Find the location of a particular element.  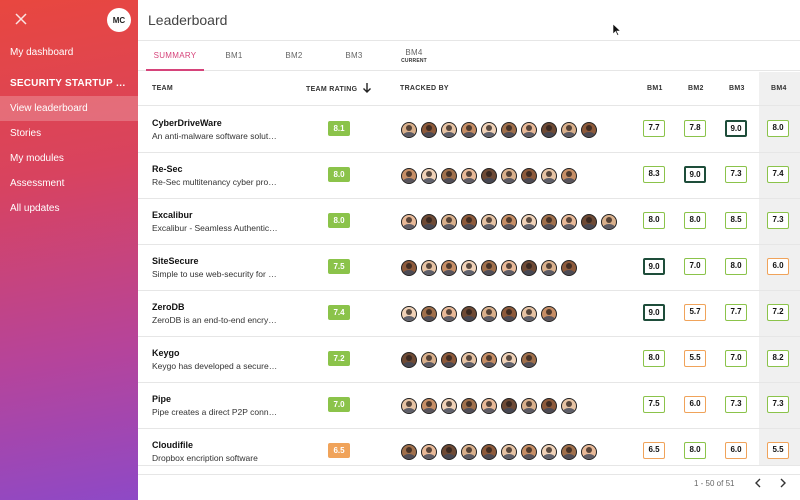

sidebar-item-my-dashboard: My dashboard is located at coordinates (69, 52).